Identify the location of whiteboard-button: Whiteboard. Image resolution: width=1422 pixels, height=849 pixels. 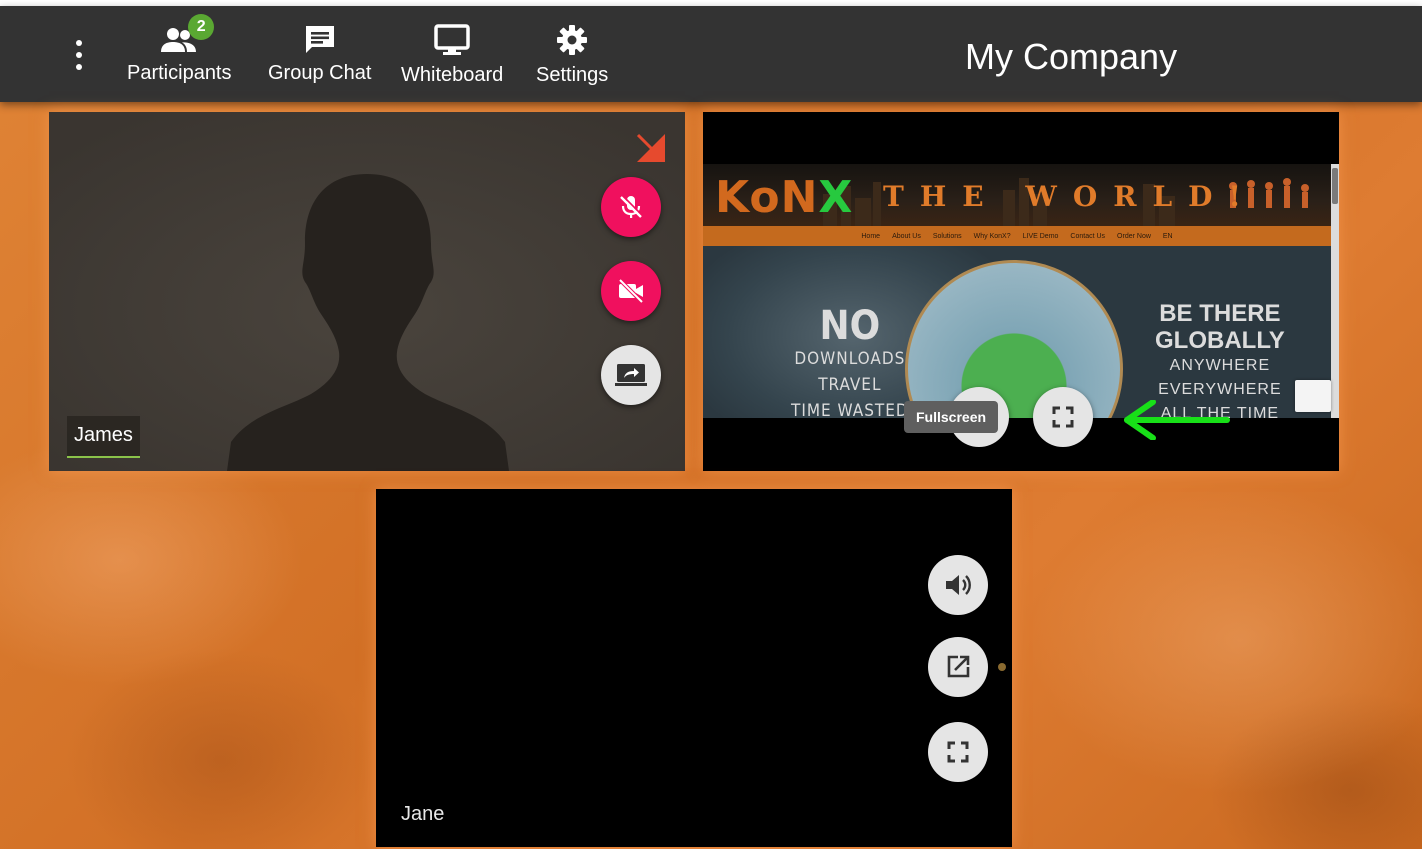
(452, 58).